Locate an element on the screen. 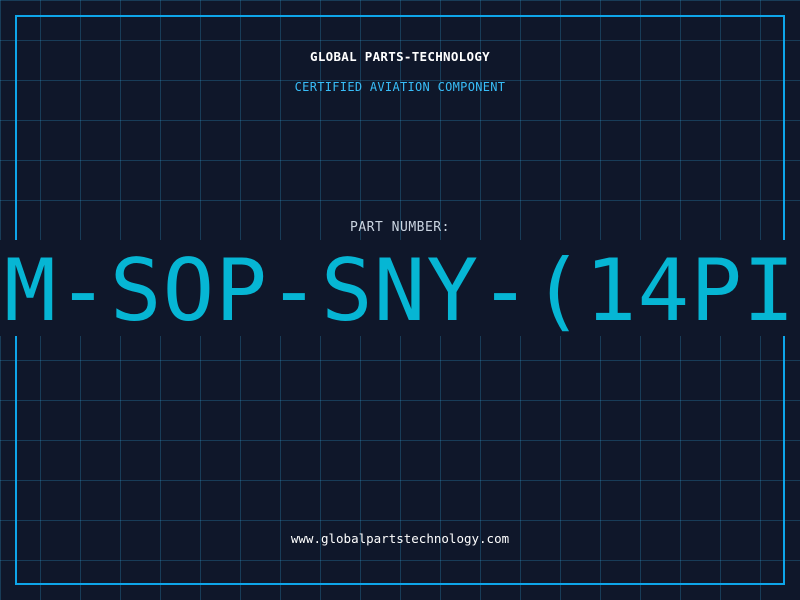  website-url: www.globalpartstechnology.com is located at coordinates (400, 538).